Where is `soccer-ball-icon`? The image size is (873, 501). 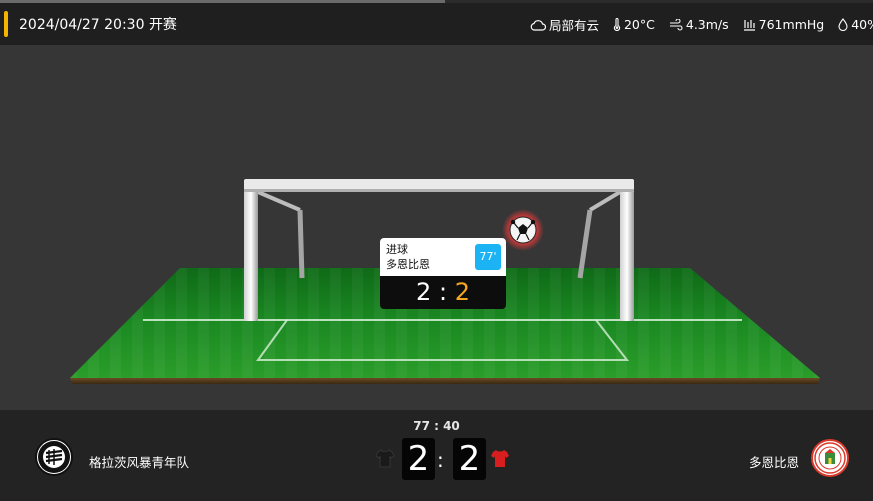 soccer-ball-icon is located at coordinates (523, 230).